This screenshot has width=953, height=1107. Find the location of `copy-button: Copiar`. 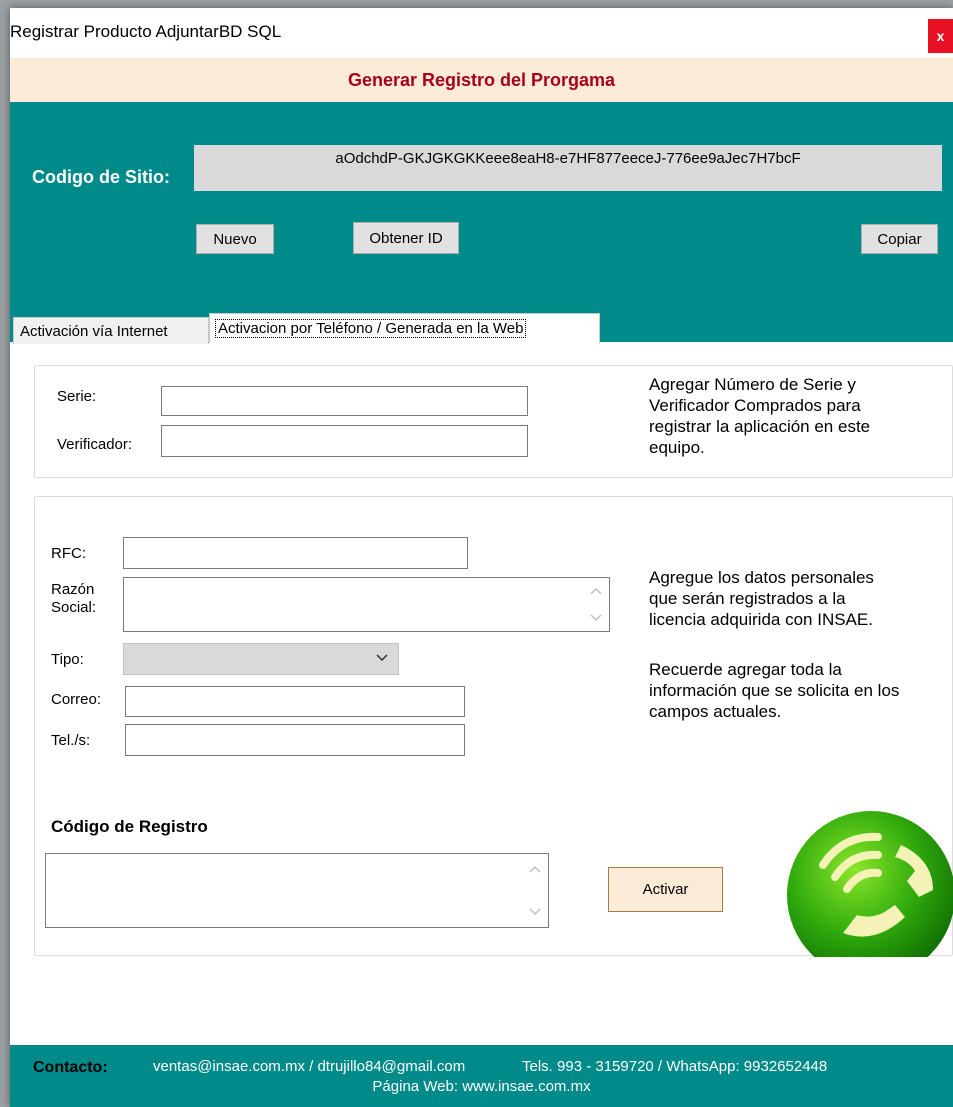

copy-button: Copiar is located at coordinates (899, 239).